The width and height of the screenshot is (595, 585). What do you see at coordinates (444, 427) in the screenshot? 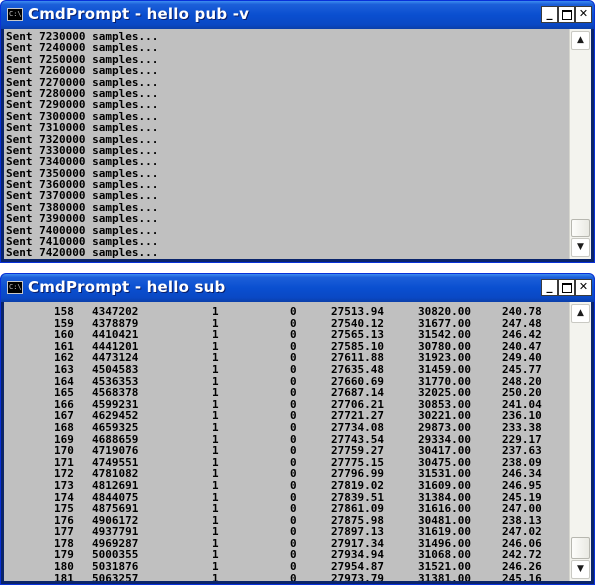
I see `cell-rate-now: 29873.00` at bounding box center [444, 427].